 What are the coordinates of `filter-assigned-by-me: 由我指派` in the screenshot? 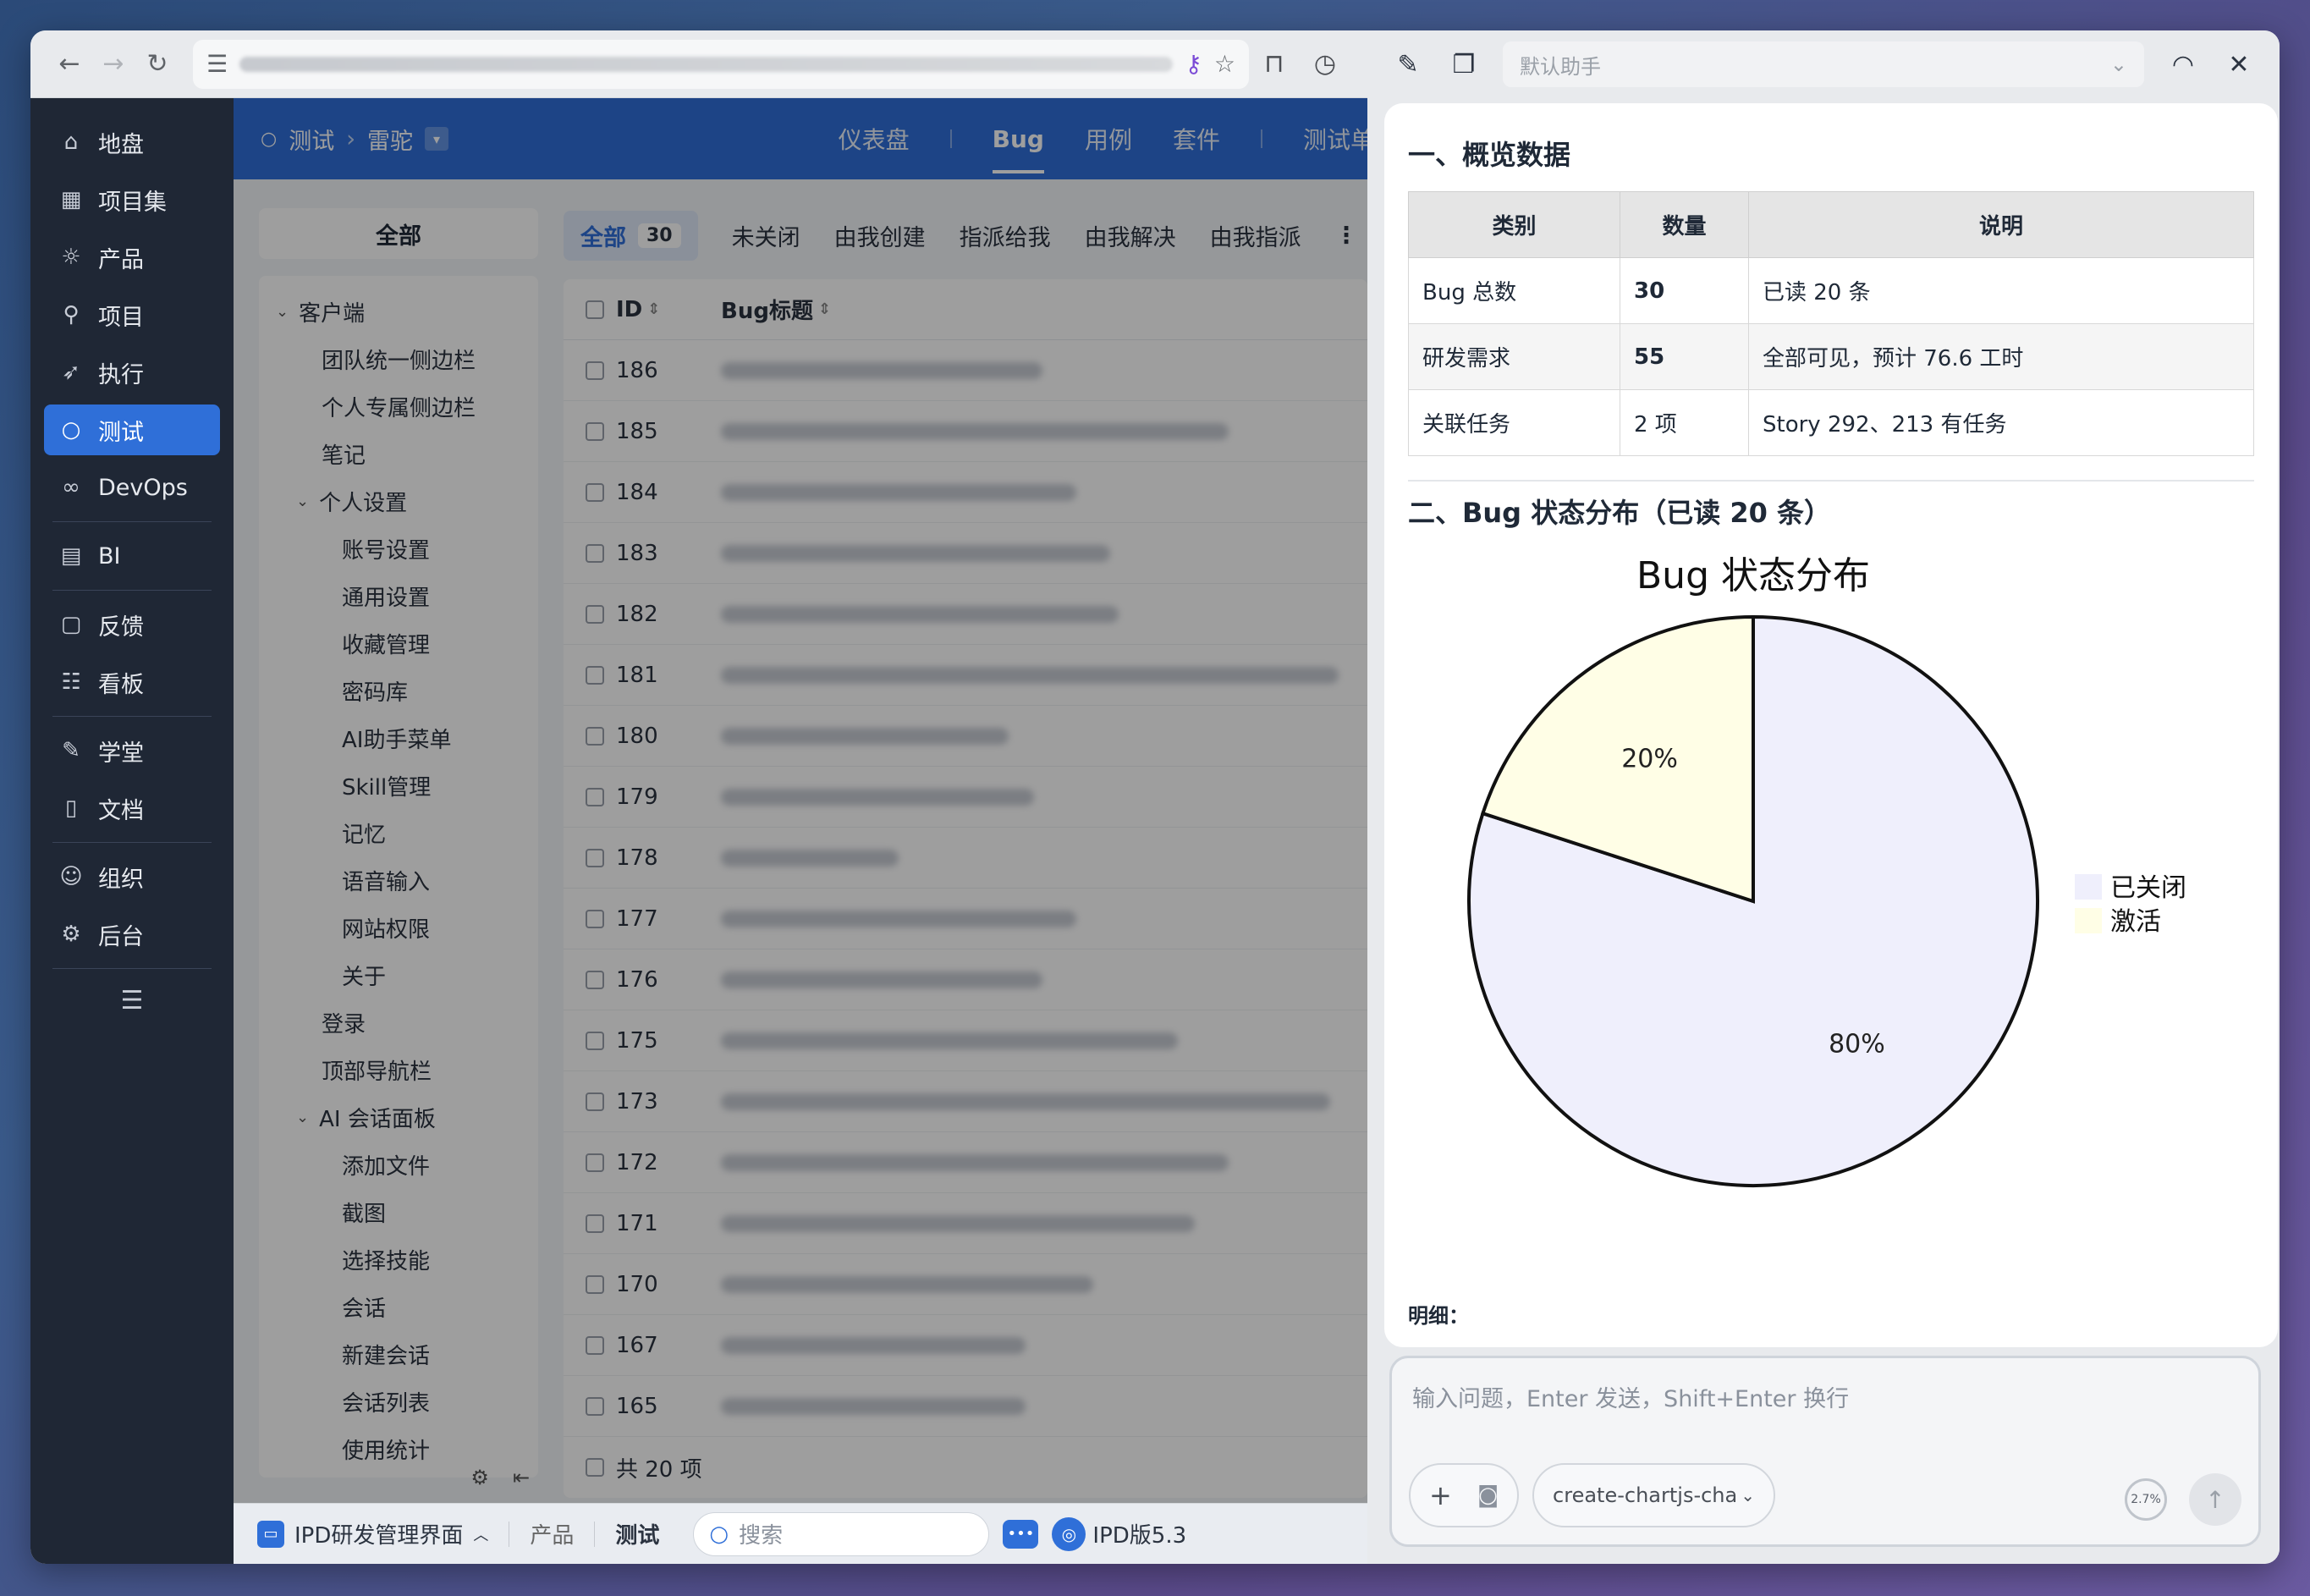 It's located at (1255, 235).